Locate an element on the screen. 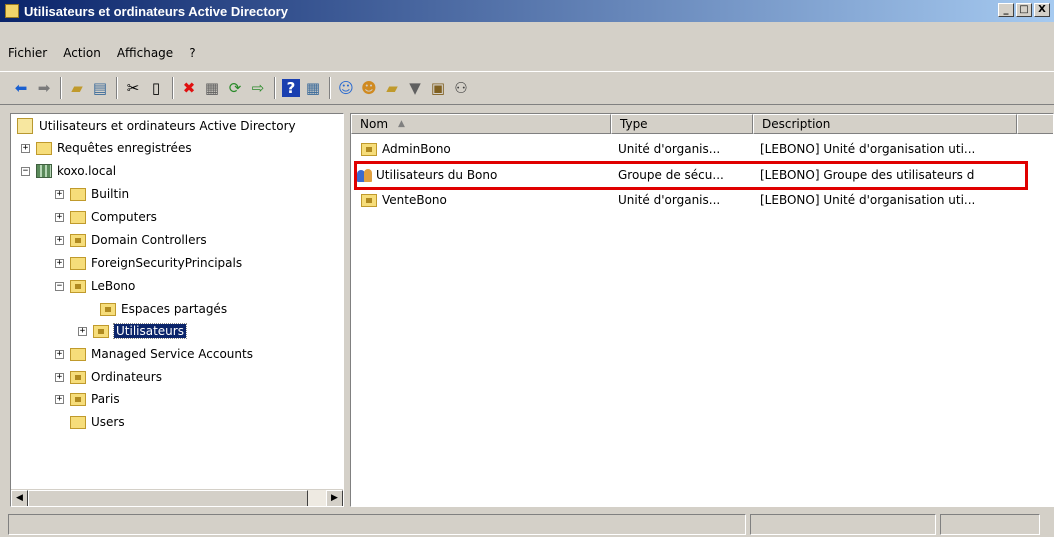 The height and width of the screenshot is (537, 1054). tree-item-managed-service-accounts: + Managed Service Accounts is located at coordinates (154, 354).